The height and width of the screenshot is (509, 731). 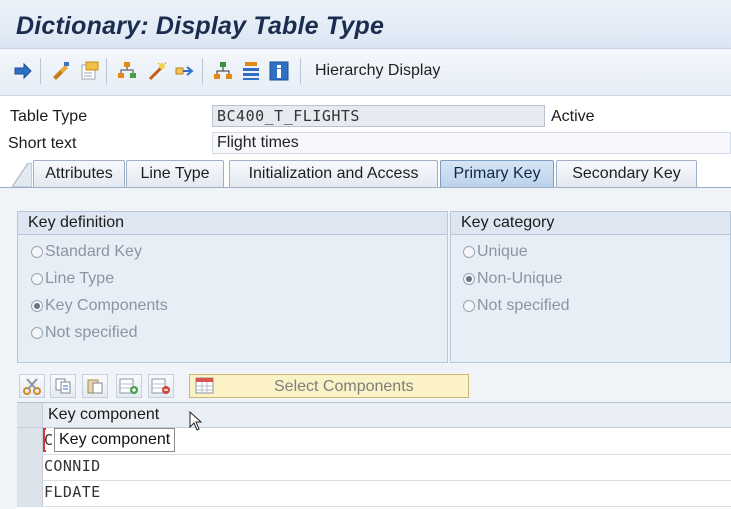 I want to click on check-icon, so click(x=127, y=71).